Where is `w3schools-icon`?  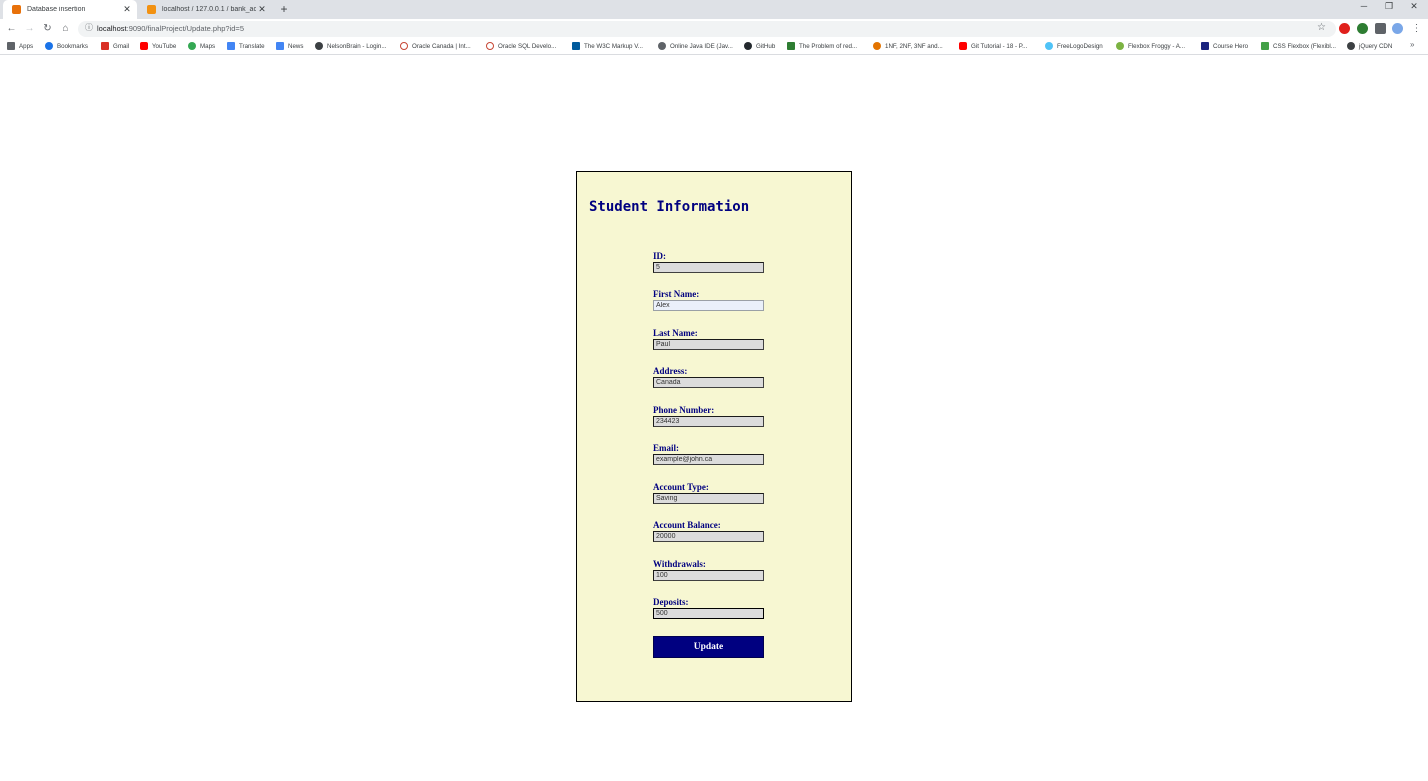
w3schools-icon is located at coordinates (1265, 46).